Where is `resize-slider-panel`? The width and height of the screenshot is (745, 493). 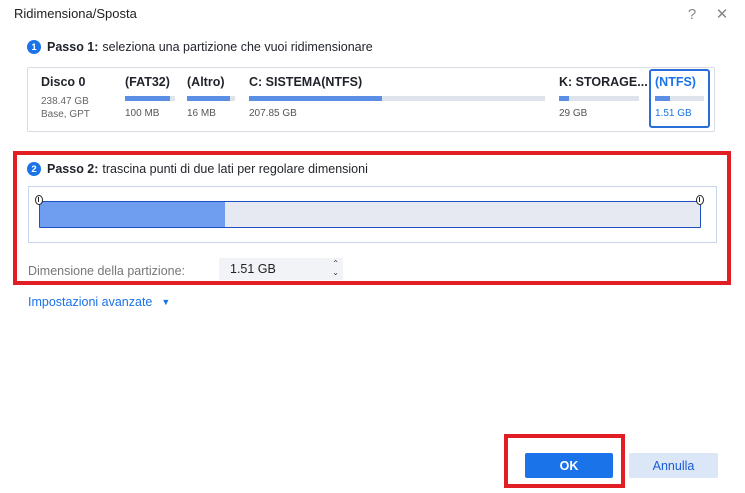 resize-slider-panel is located at coordinates (372, 214).